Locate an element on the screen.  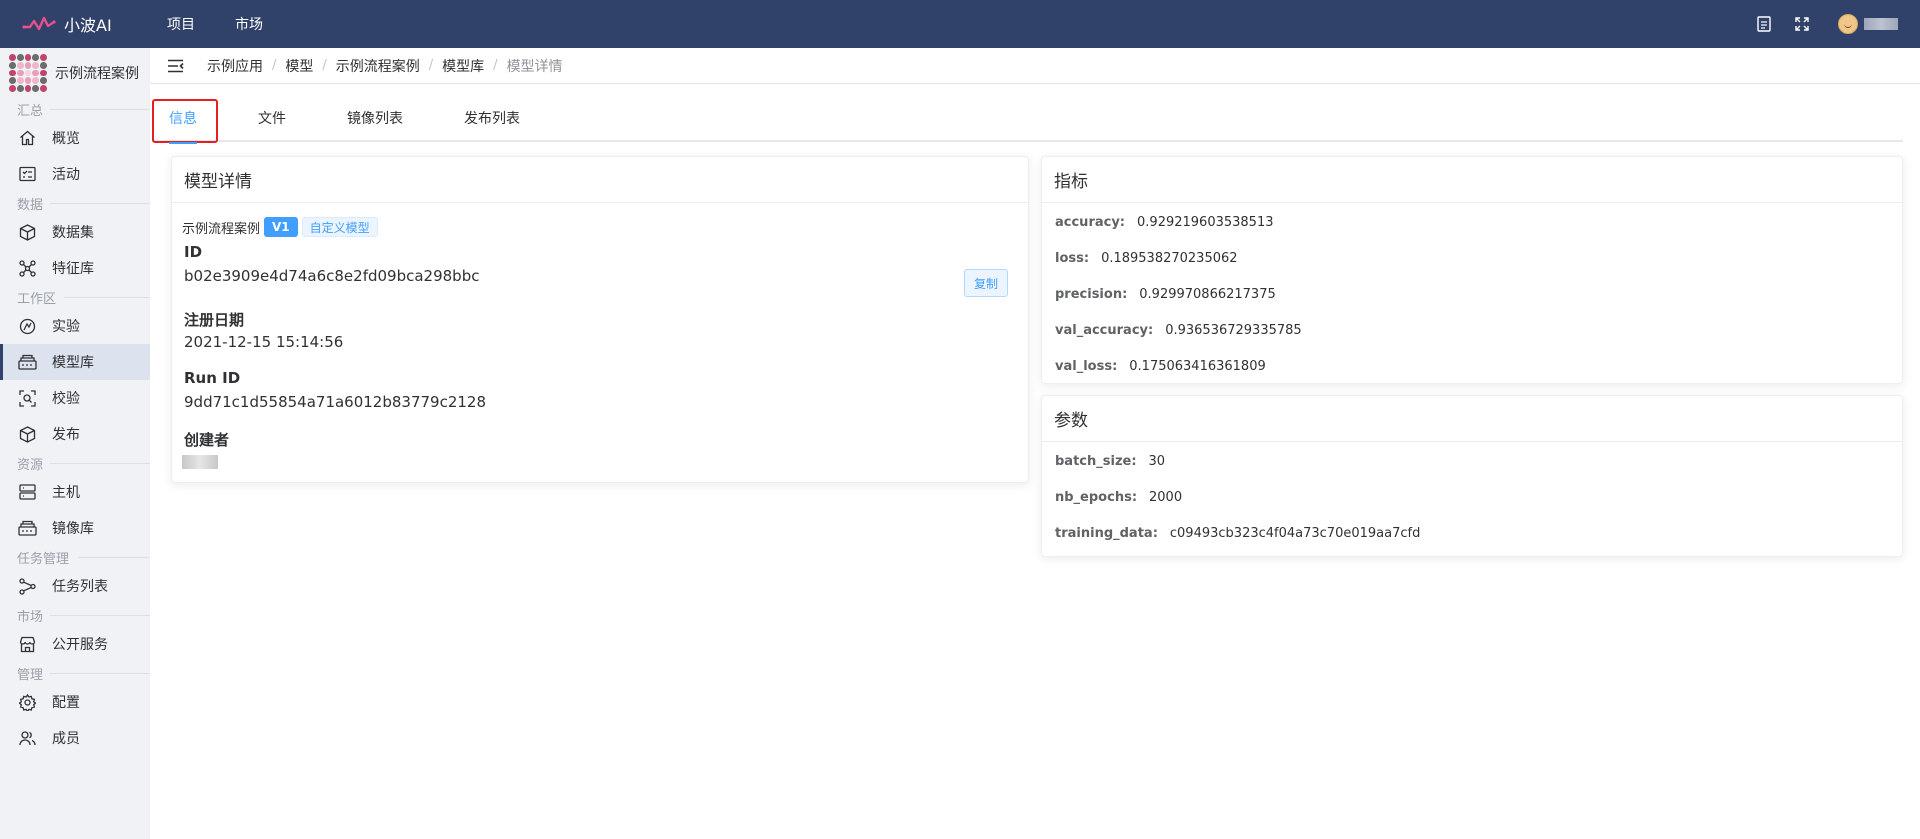
model-name: 示例流程案例 is located at coordinates (221, 229).